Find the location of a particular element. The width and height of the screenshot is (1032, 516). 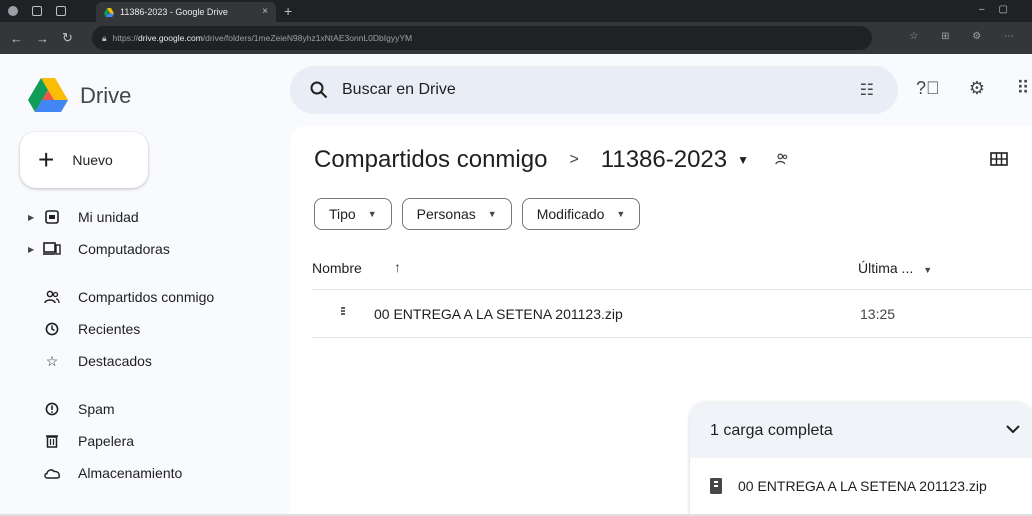

search-input: Buscar en Drive is located at coordinates (399, 90).